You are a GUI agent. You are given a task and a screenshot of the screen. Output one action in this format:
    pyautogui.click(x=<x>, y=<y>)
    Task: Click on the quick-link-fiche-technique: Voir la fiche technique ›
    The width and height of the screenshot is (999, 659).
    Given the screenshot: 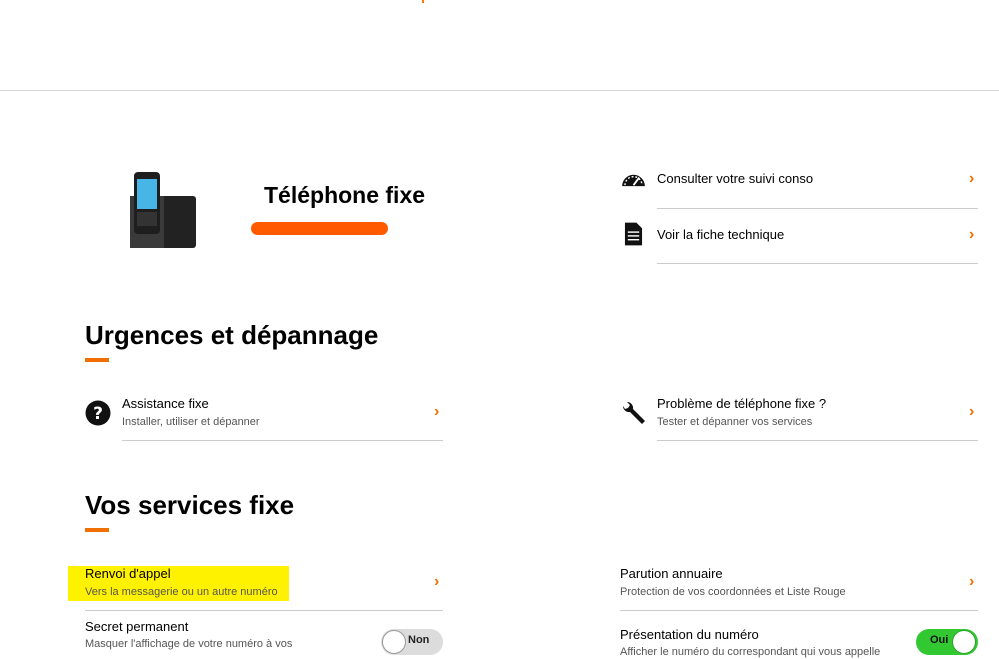 What is the action you would take?
    pyautogui.click(x=799, y=241)
    